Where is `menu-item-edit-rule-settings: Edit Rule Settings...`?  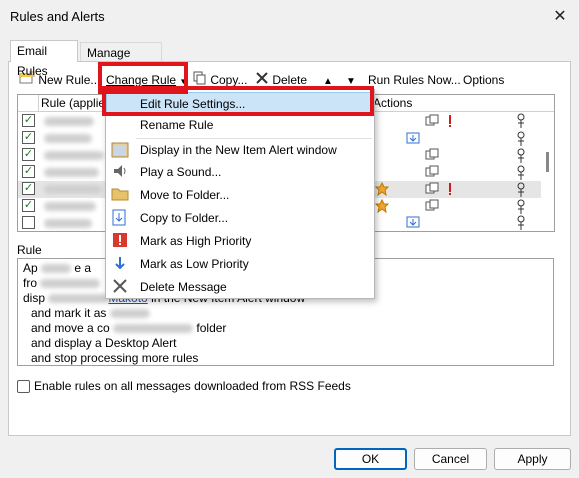 menu-item-edit-rule-settings: Edit Rule Settings... is located at coordinates (240, 103).